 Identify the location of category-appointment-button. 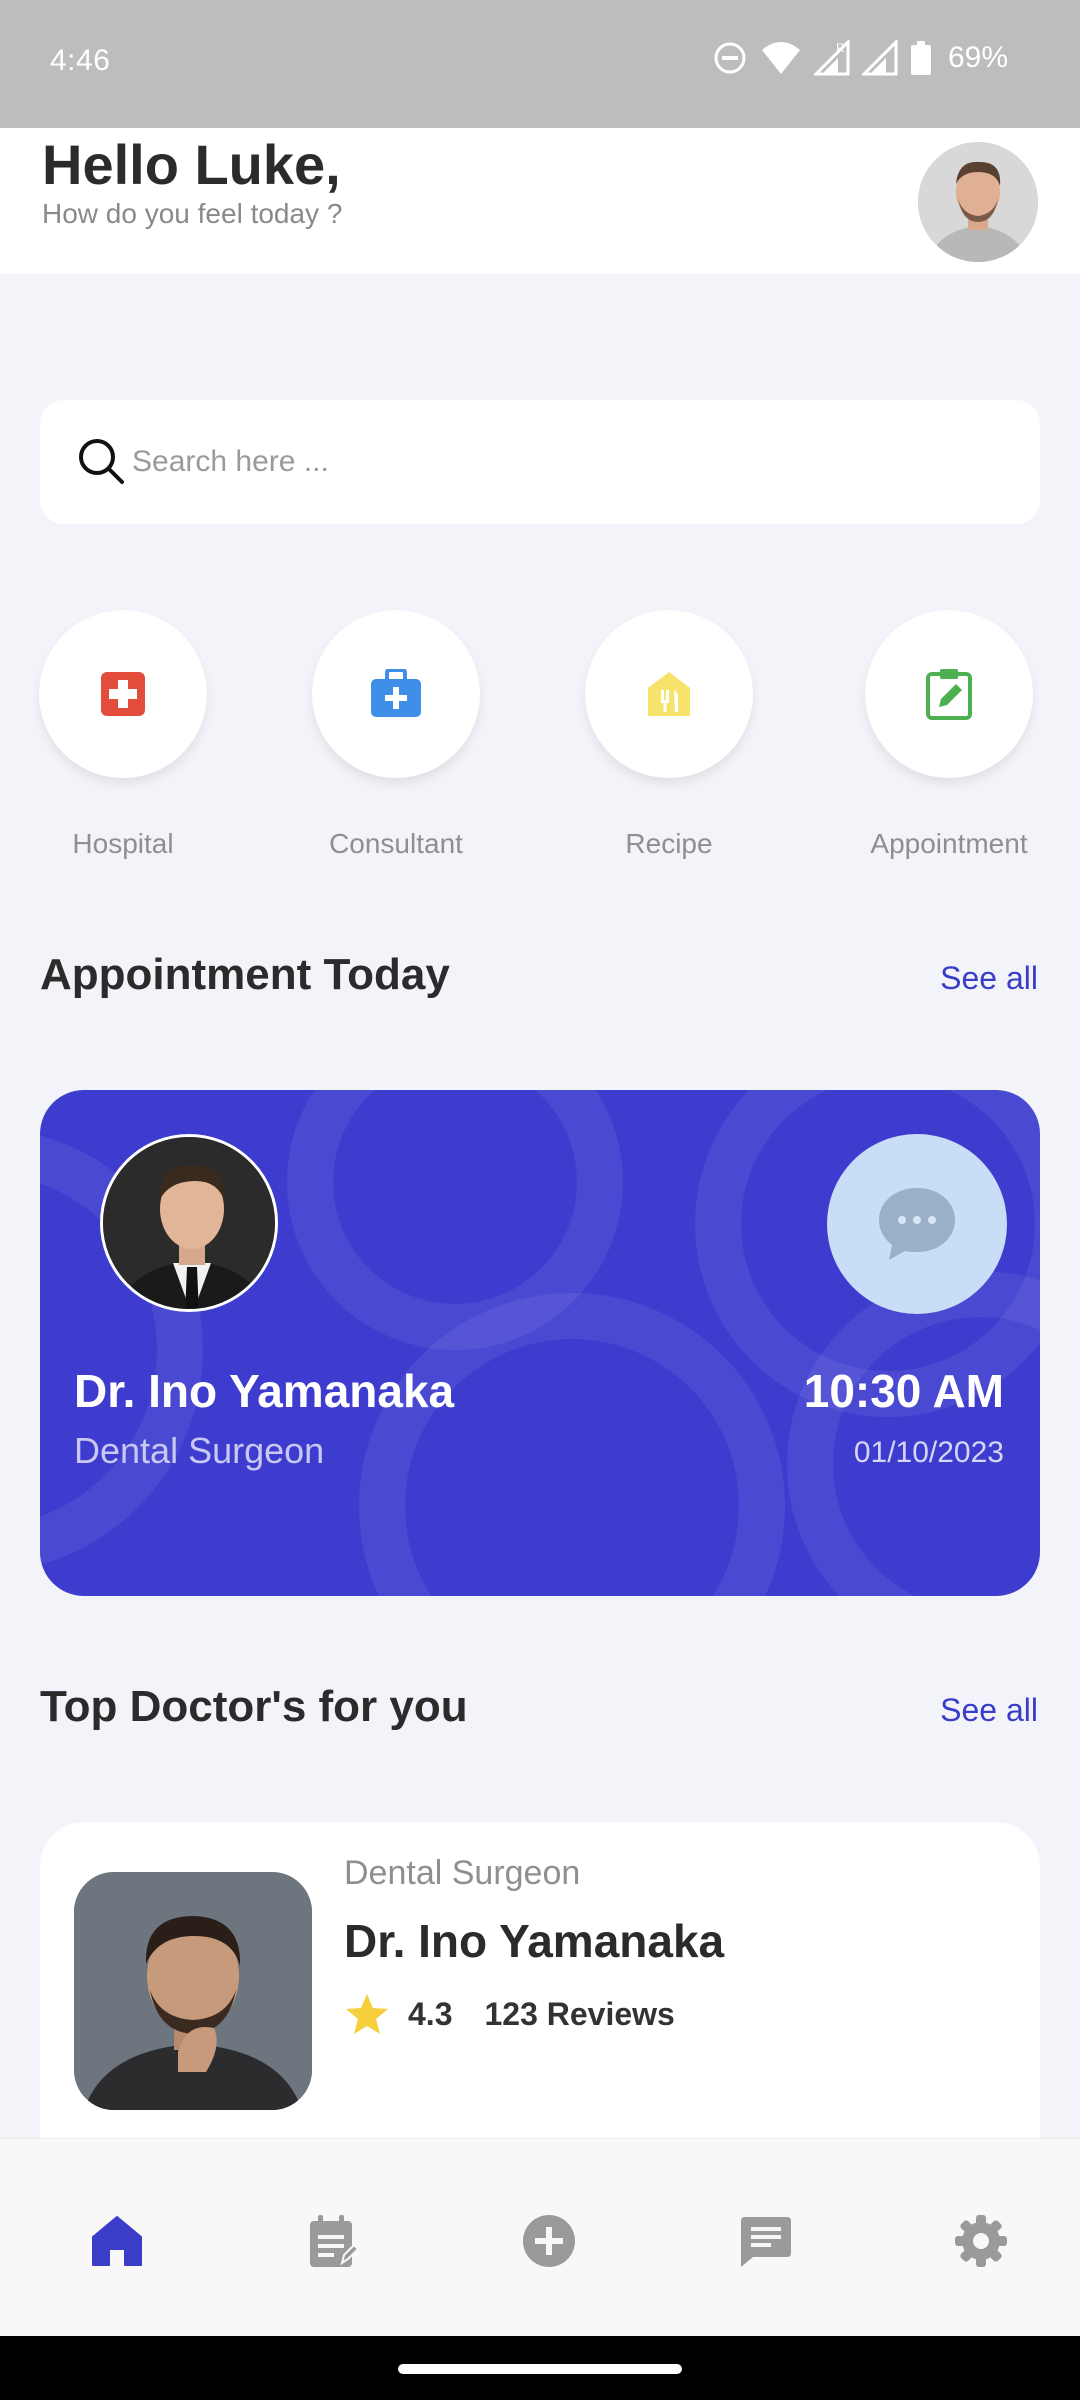
(949, 694).